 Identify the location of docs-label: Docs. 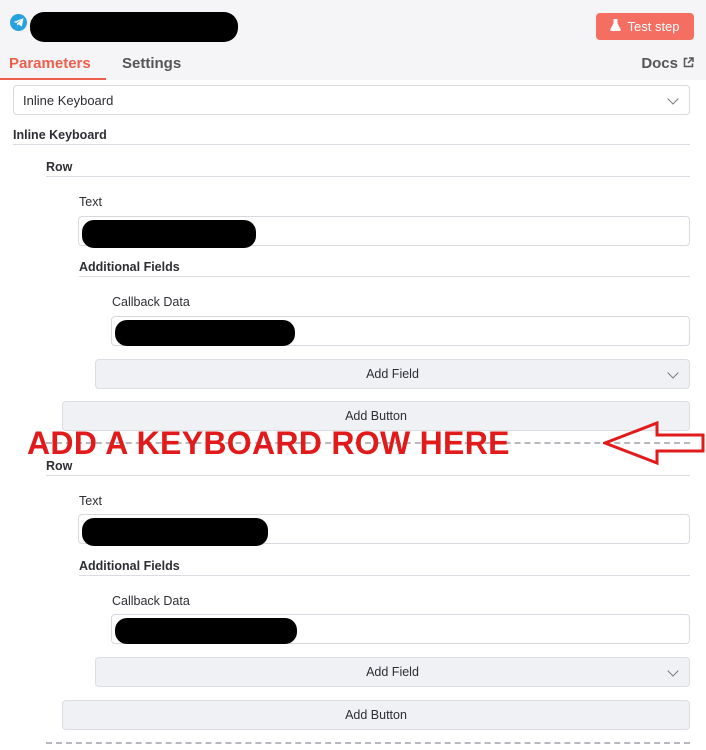
(659, 63).